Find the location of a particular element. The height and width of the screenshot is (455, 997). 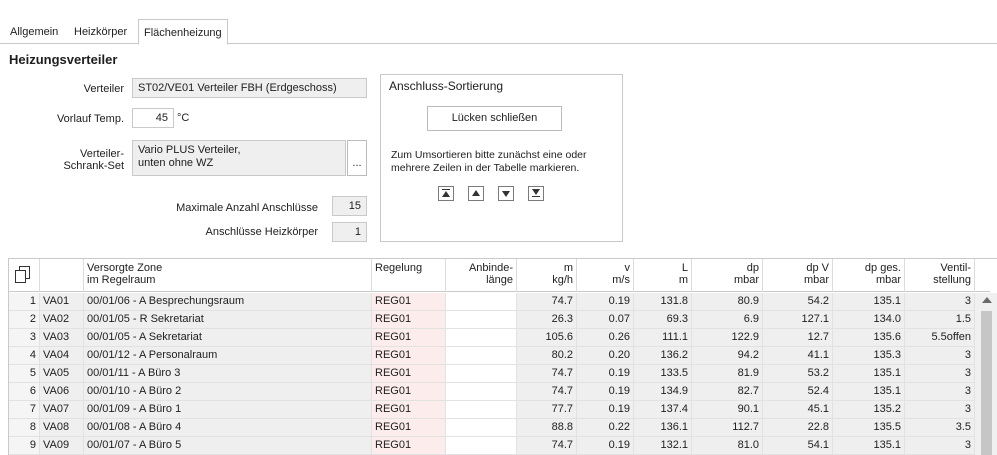

vorlauf-label: Vorlauf Temp. is located at coordinates (90, 119).